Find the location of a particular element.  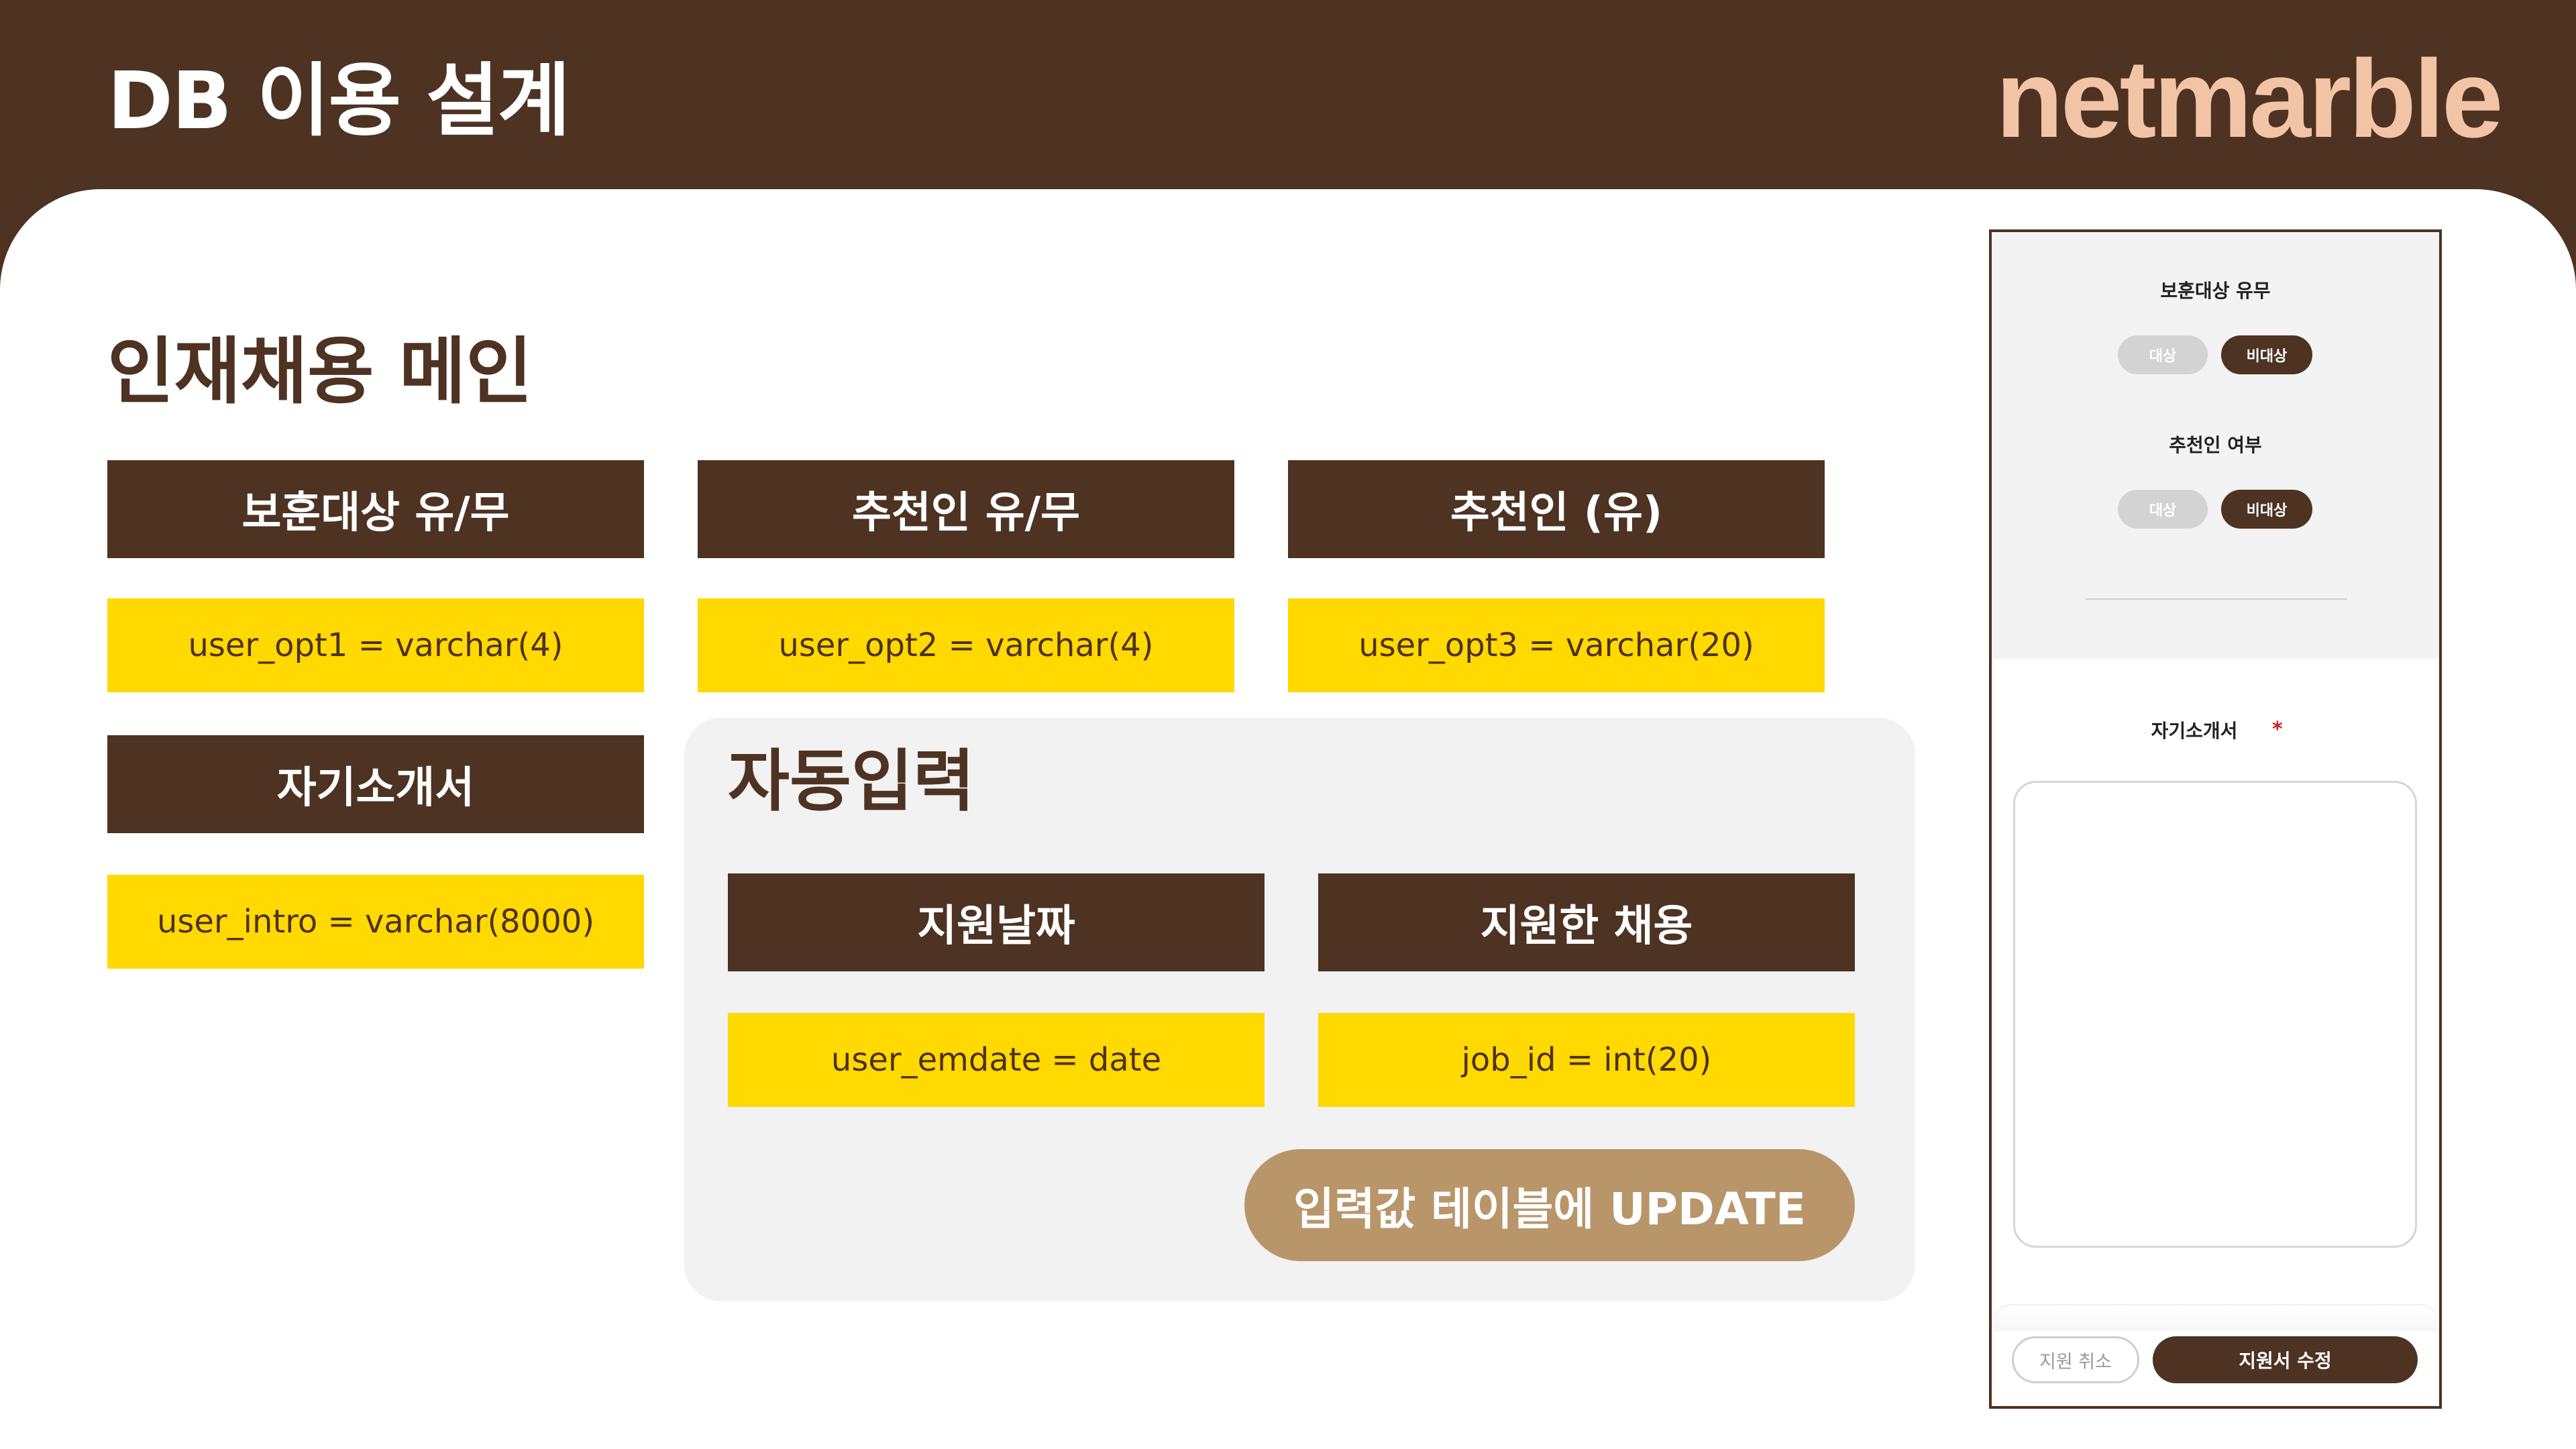

edit-application-button: 지원서 수정 is located at coordinates (2285, 1359).